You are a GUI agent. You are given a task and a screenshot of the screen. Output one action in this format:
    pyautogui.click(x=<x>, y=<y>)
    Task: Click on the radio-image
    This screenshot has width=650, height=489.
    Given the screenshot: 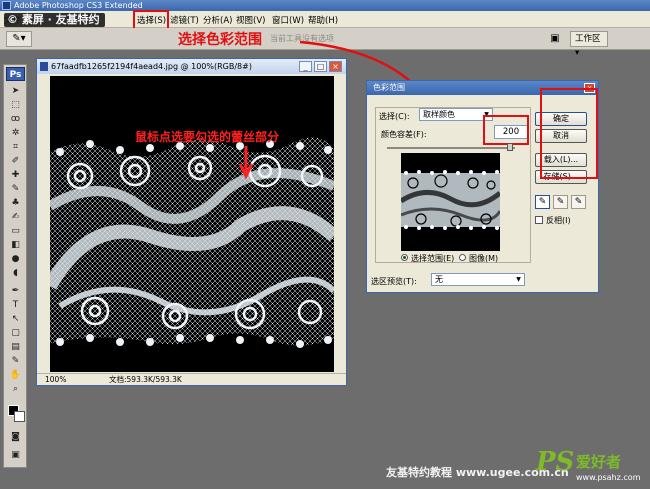 What is the action you would take?
    pyautogui.click(x=462, y=257)
    